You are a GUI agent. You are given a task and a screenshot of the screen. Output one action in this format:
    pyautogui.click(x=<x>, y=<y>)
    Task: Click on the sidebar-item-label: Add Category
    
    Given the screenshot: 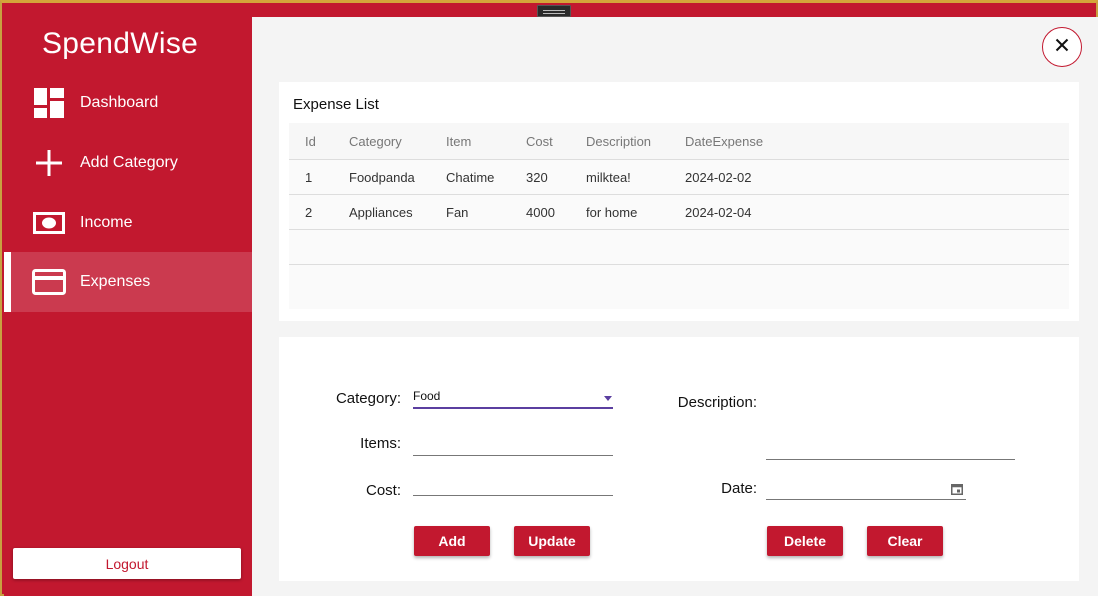 What is the action you would take?
    pyautogui.click(x=129, y=162)
    